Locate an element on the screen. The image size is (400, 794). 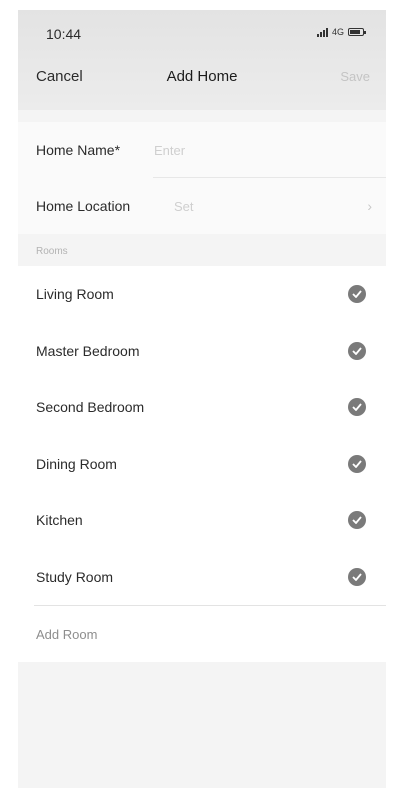
home-name-row: Home Name* Enter is located at coordinates (202, 150).